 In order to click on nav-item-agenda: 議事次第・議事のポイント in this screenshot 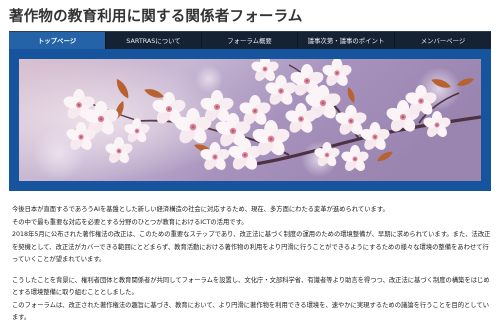, I will do `click(345, 40)`.